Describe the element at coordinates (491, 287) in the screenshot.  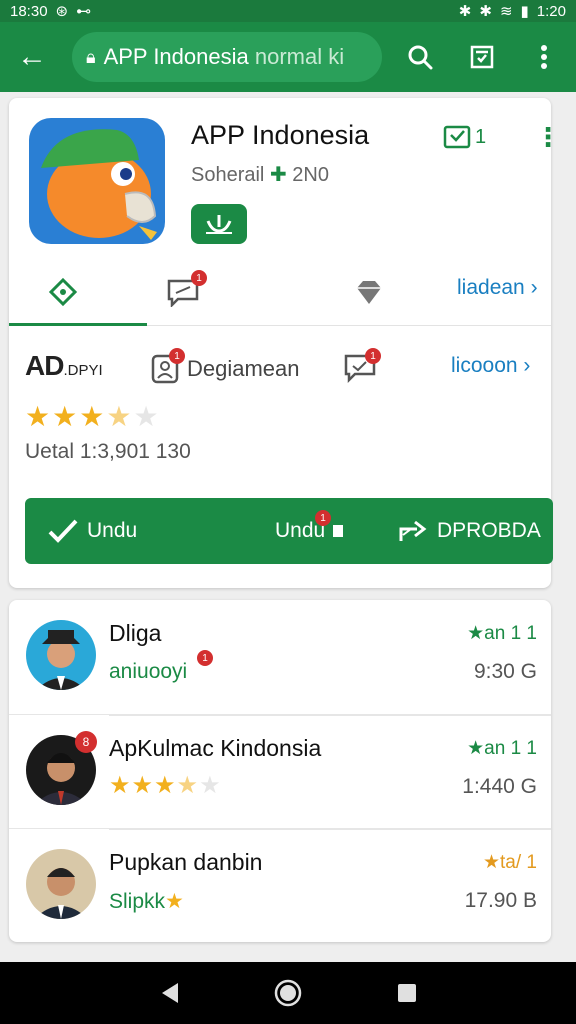
I see `tab-link-label: liadean` at that location.